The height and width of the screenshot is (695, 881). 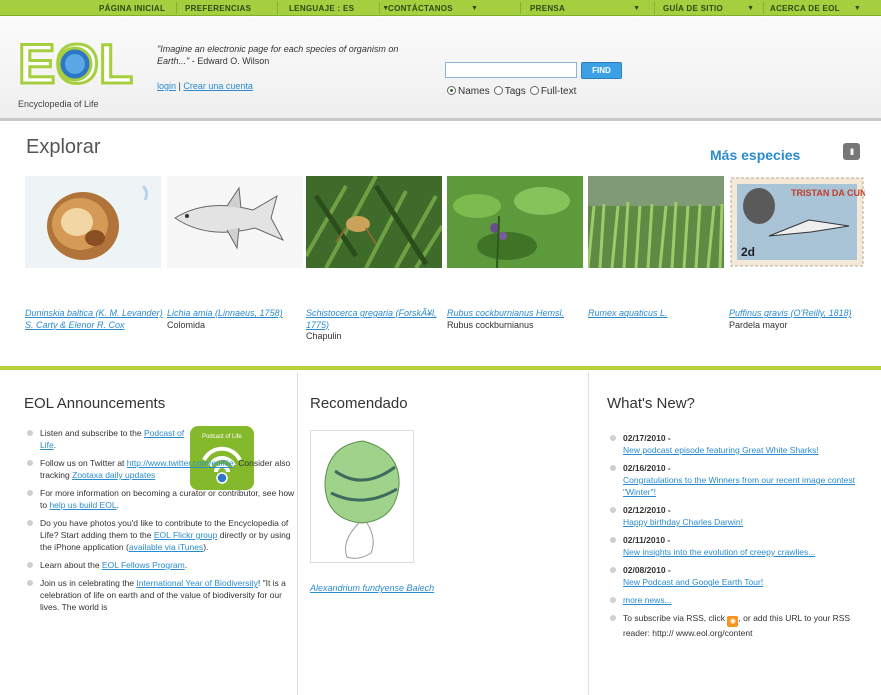 I want to click on twitter-link: http://www.twitter.com/eolfile, so click(x=180, y=463).